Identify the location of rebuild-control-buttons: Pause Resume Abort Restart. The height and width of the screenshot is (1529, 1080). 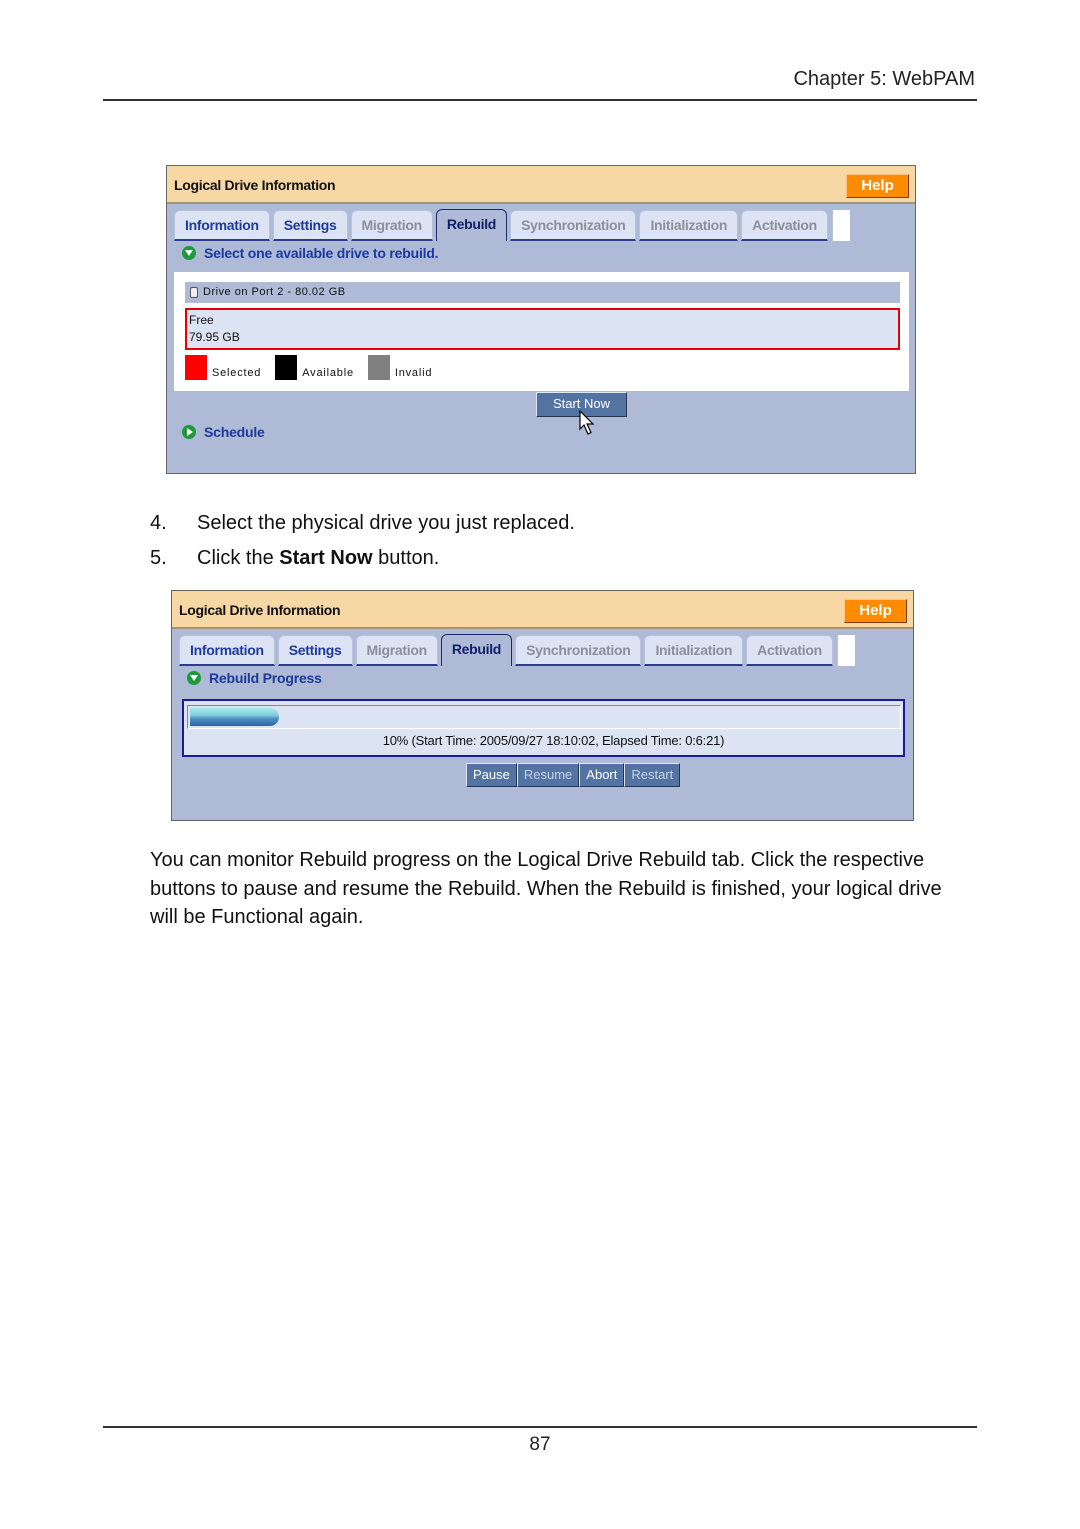
(573, 775).